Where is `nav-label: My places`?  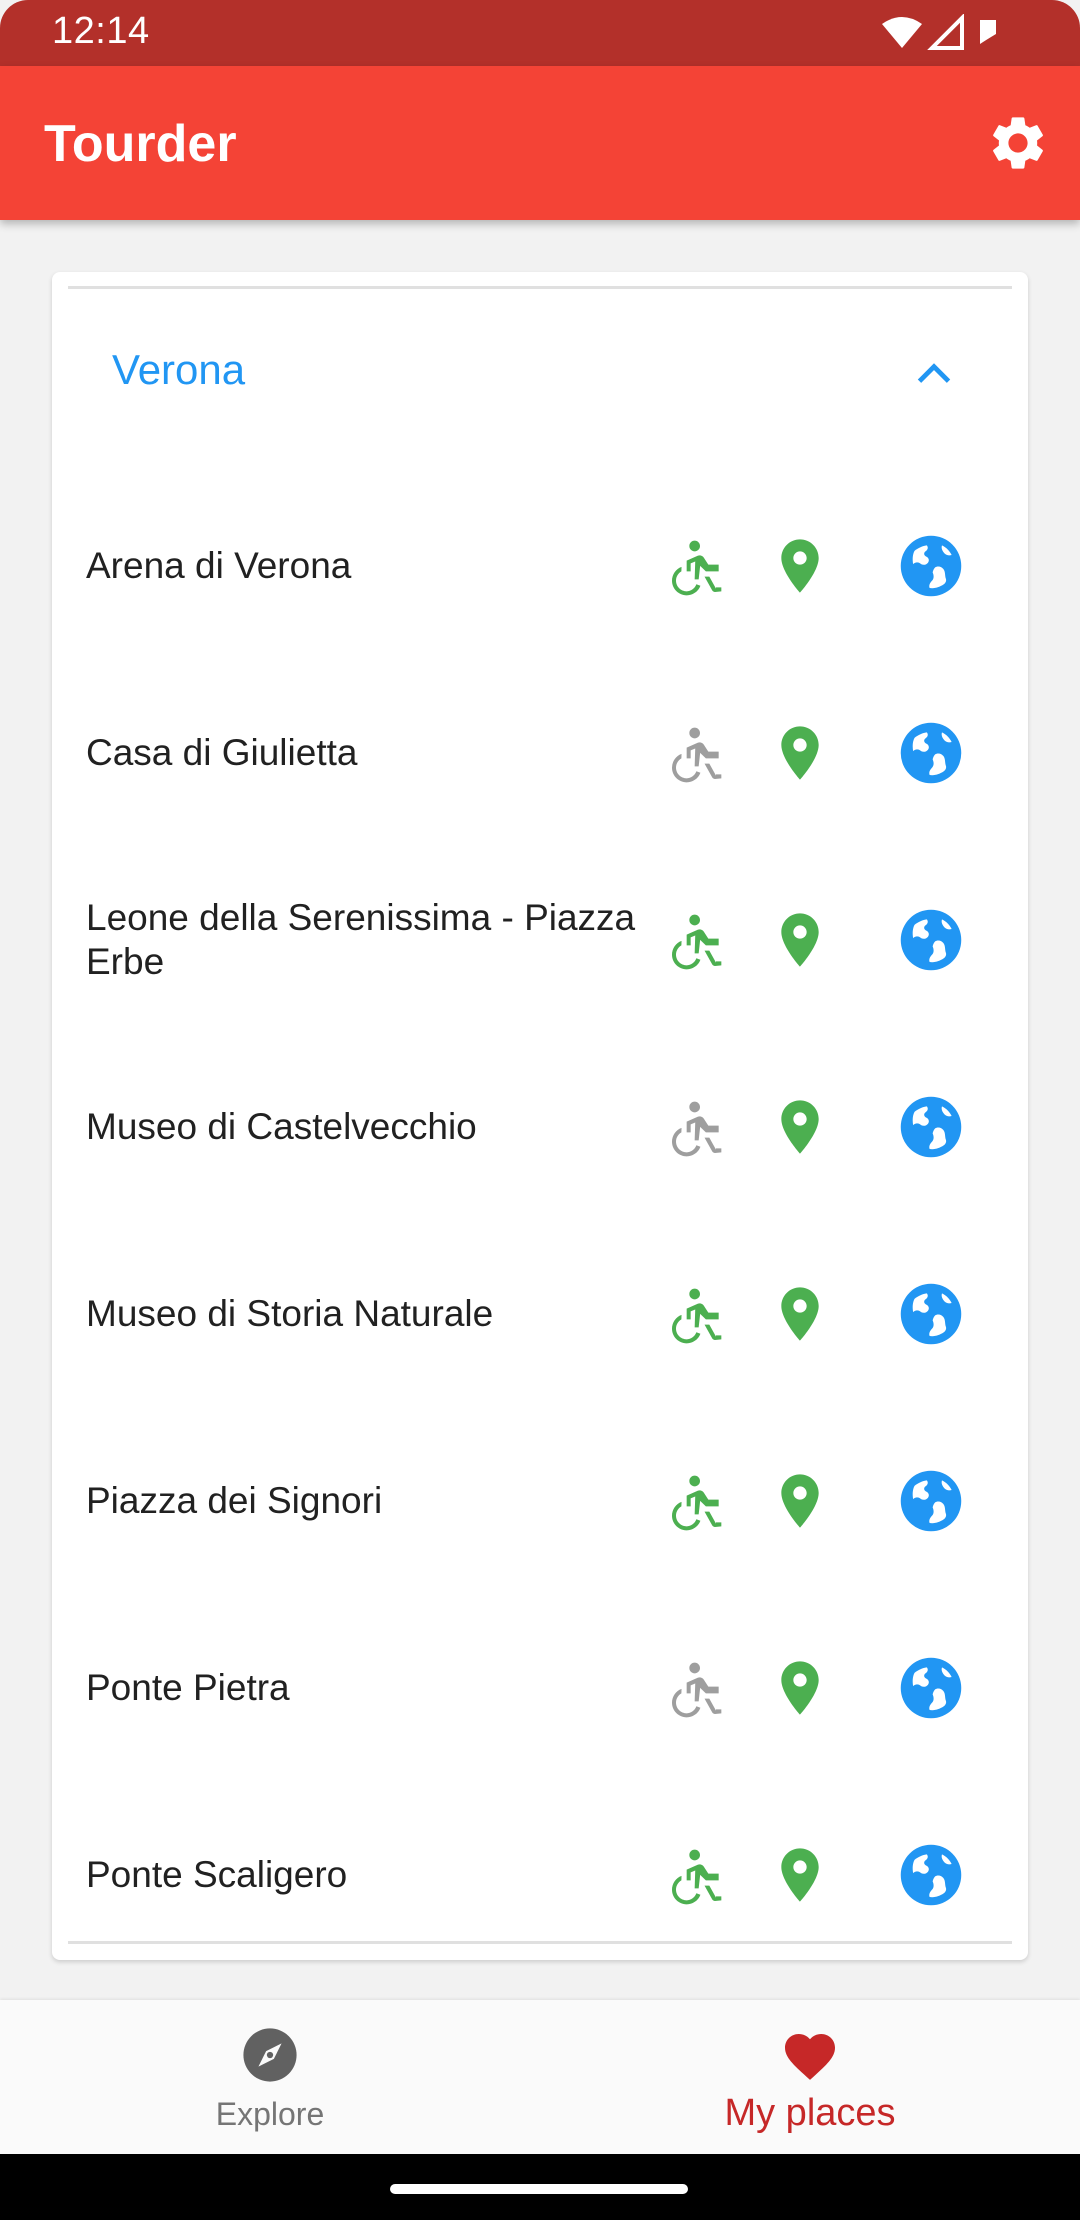 nav-label: My places is located at coordinates (810, 2113).